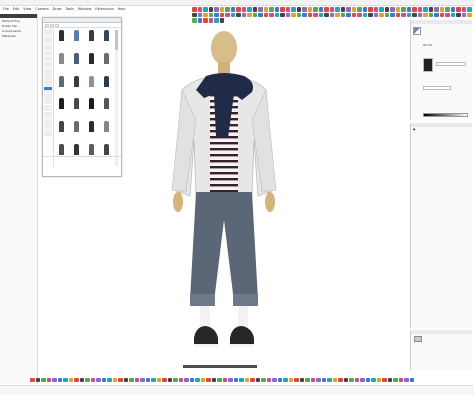 The width and height of the screenshot is (474, 395). What do you see at coordinates (414, 129) in the screenshot?
I see `layer-visibility-icon: ●` at bounding box center [414, 129].